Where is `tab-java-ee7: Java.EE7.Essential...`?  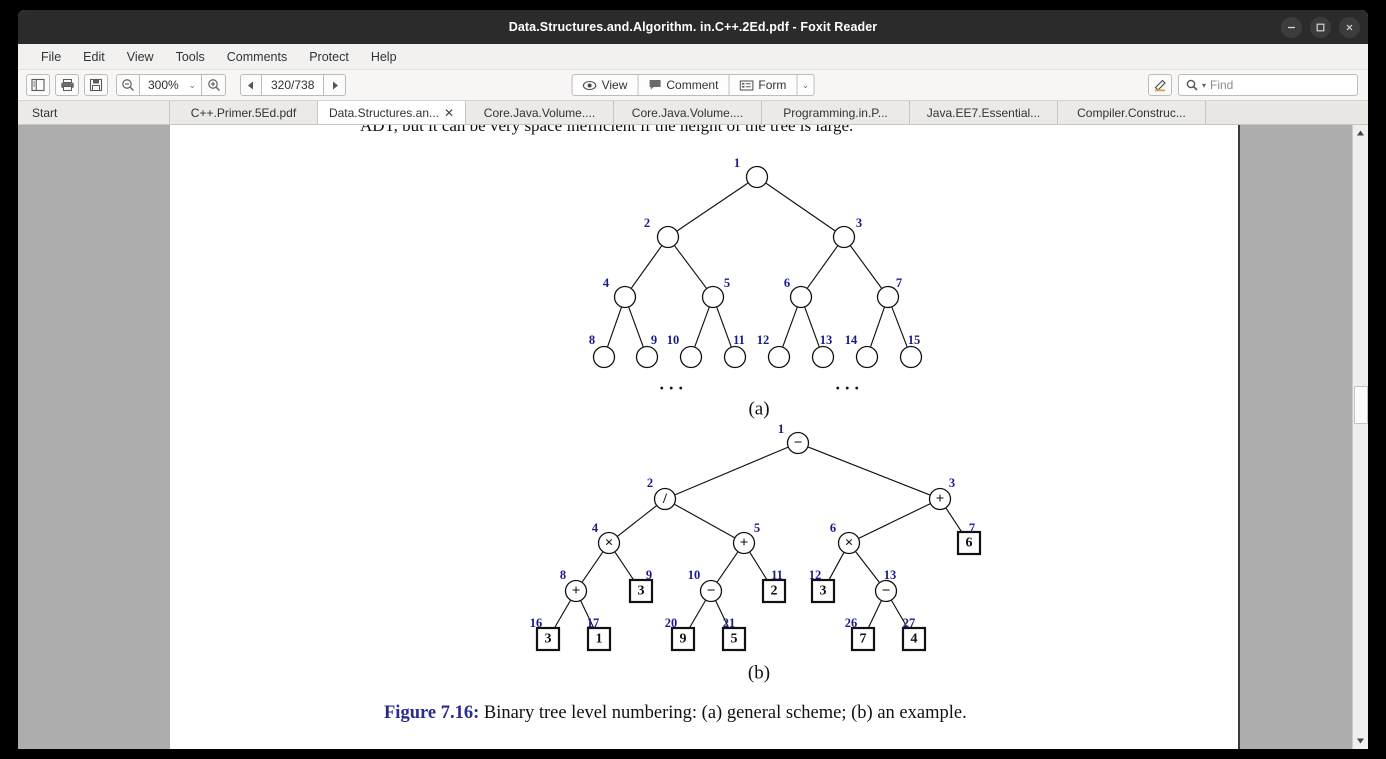 tab-java-ee7: Java.EE7.Essential... is located at coordinates (984, 112).